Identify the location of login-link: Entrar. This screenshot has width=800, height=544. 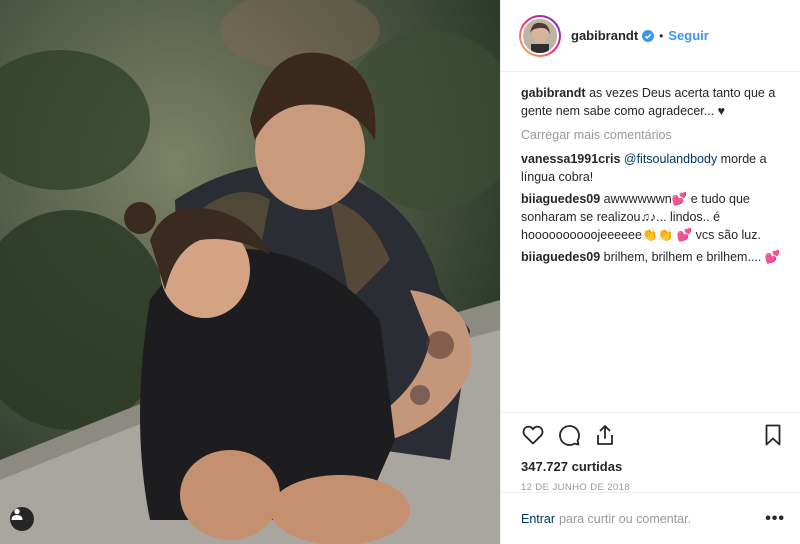
(538, 519).